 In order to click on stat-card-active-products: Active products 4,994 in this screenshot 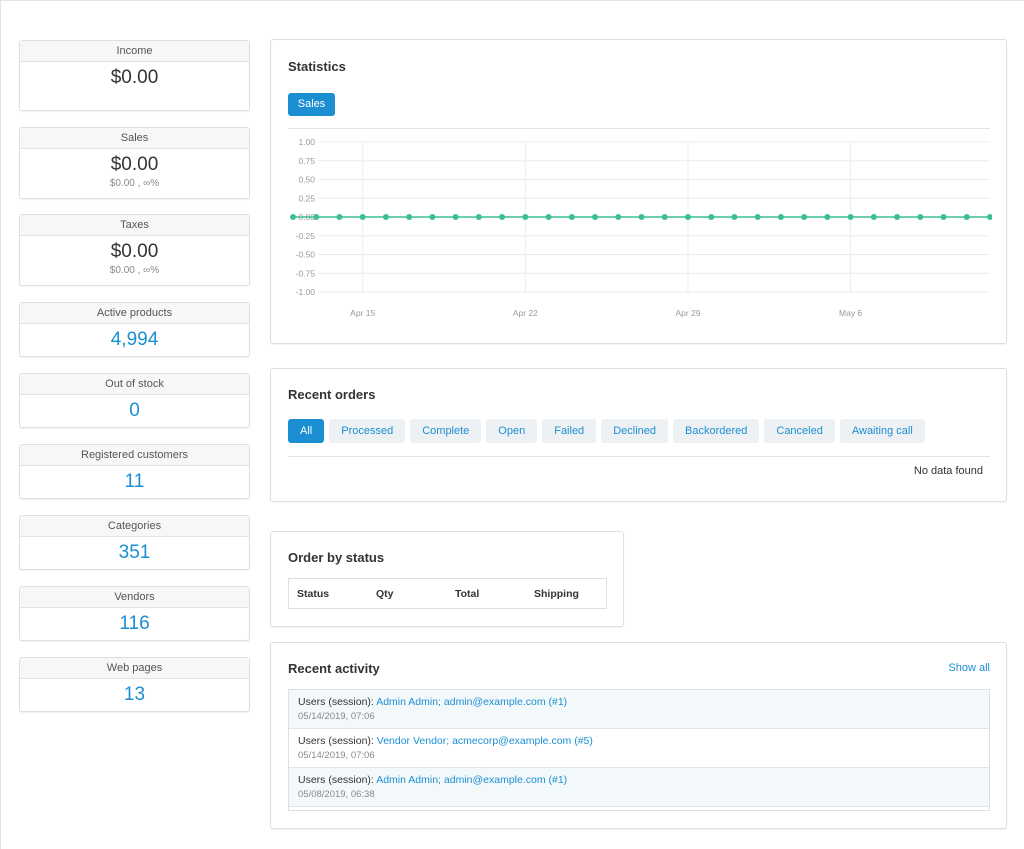, I will do `click(134, 329)`.